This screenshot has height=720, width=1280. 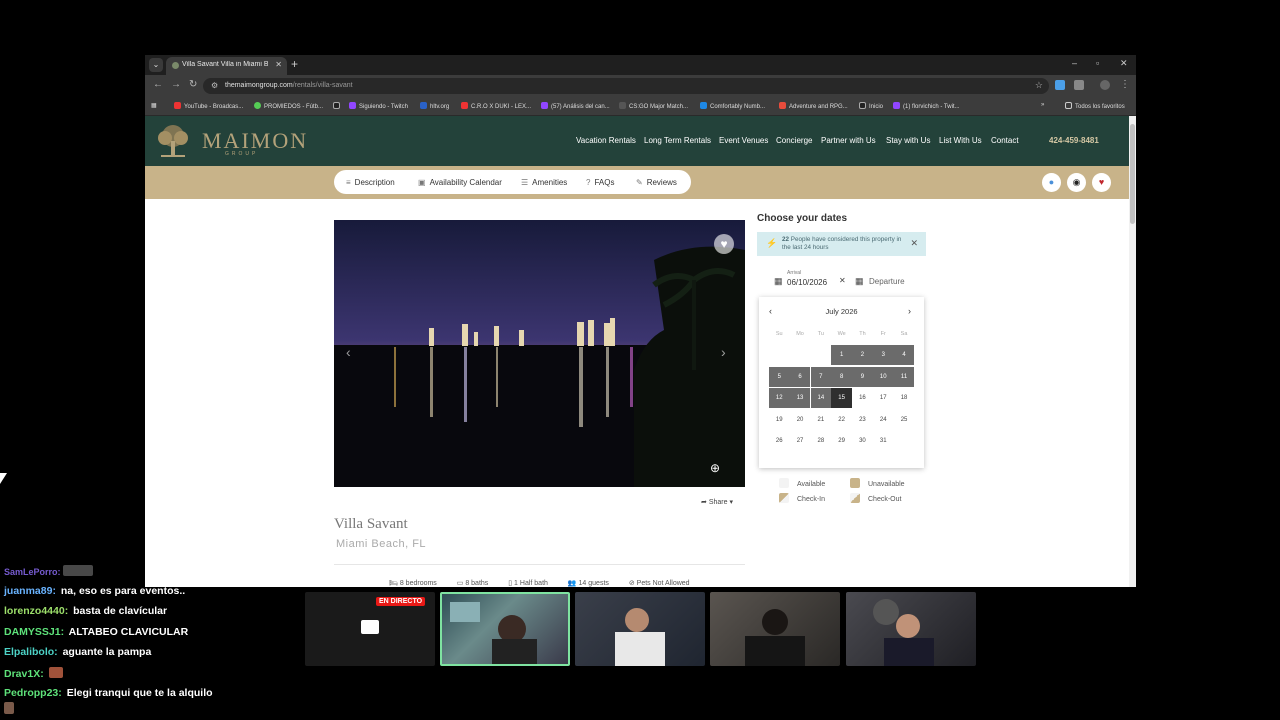 What do you see at coordinates (1097, 63) in the screenshot?
I see `restore-icon: ▫` at bounding box center [1097, 63].